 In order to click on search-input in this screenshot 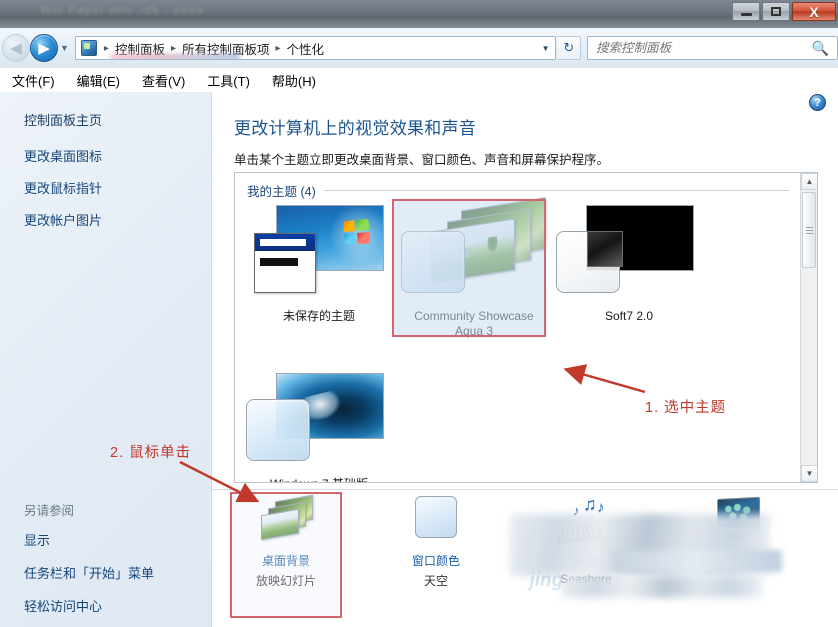, I will do `click(700, 48)`.